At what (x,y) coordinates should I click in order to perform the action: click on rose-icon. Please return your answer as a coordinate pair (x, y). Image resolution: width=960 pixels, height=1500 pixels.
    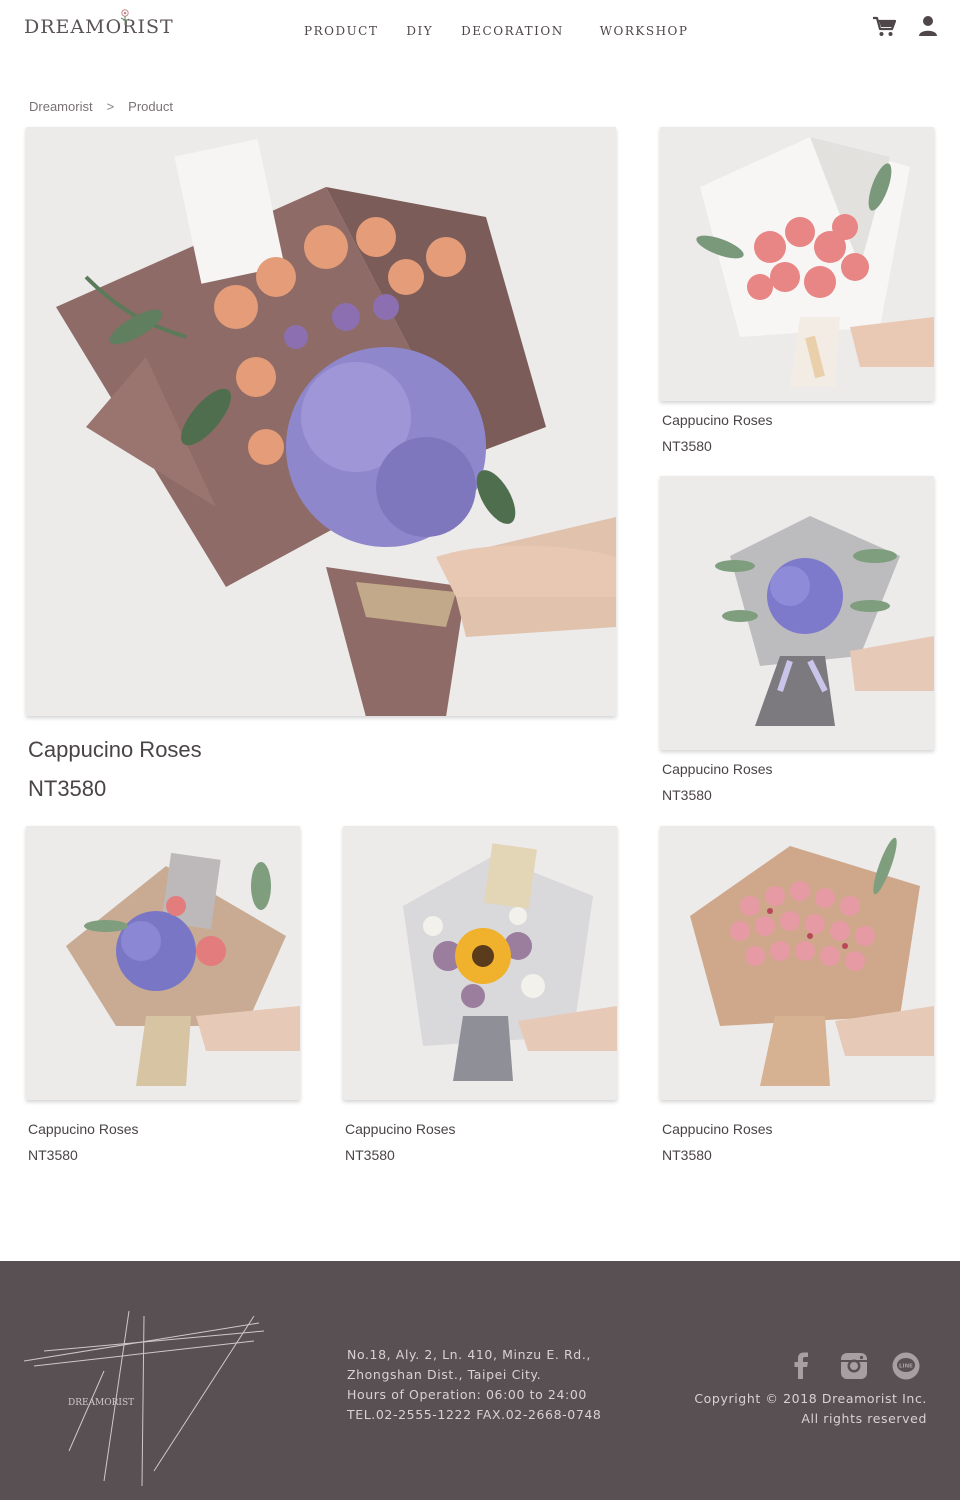
    Looking at the image, I should click on (125, 17).